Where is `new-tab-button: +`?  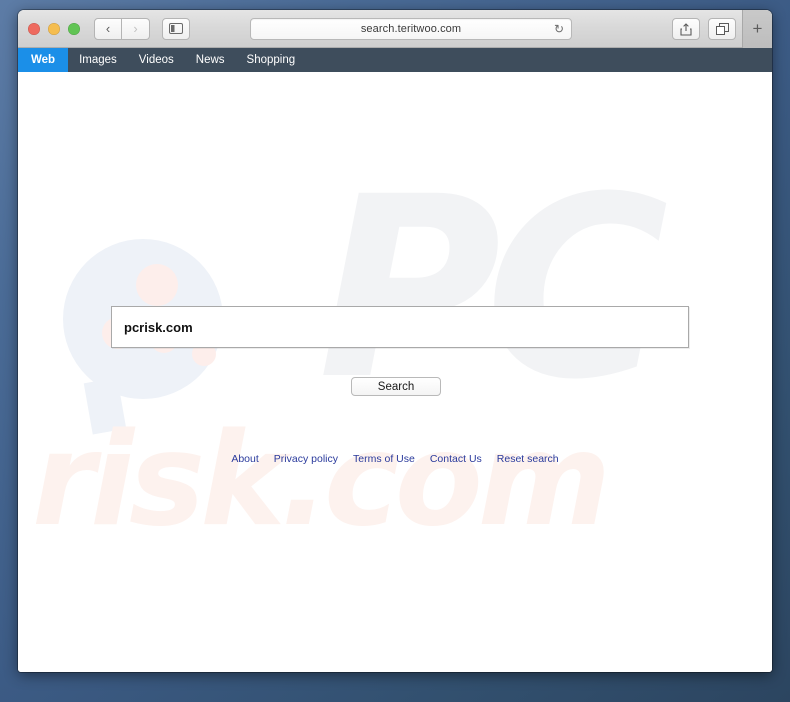 new-tab-button: + is located at coordinates (757, 29).